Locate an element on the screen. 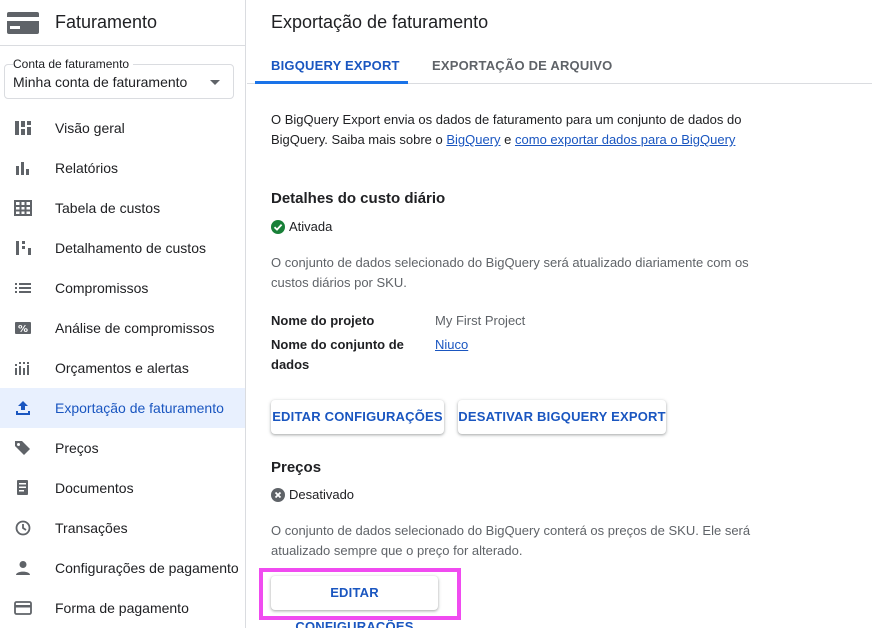 This screenshot has height=628, width=872. sidebar-item-label: Orçamentos e alertas is located at coordinates (122, 368).